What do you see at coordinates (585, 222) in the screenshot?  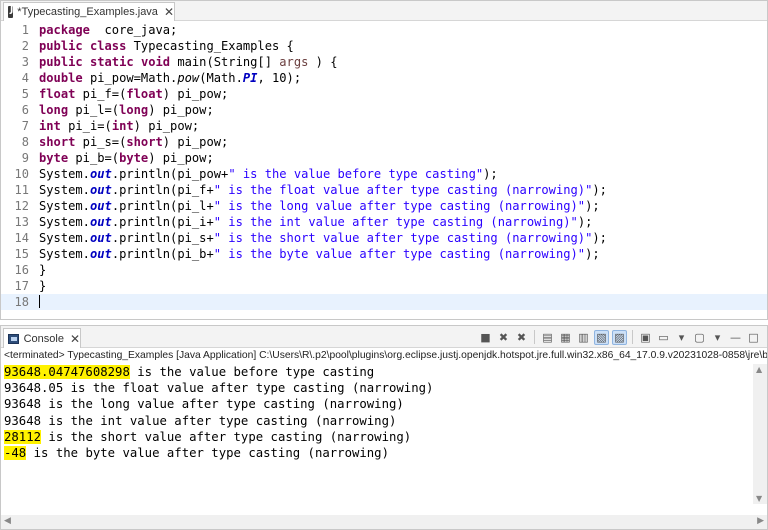 I see `code-token: );` at bounding box center [585, 222].